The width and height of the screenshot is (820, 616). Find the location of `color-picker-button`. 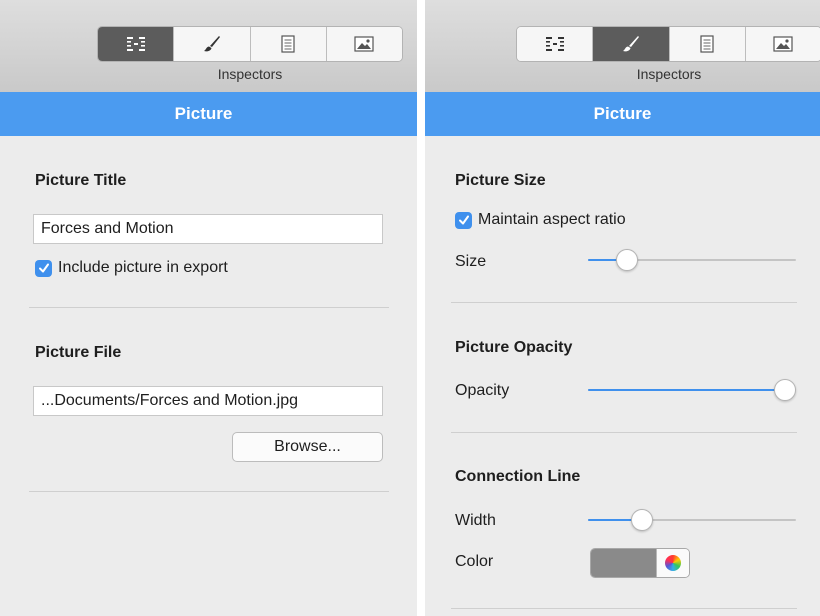

color-picker-button is located at coordinates (672, 563).